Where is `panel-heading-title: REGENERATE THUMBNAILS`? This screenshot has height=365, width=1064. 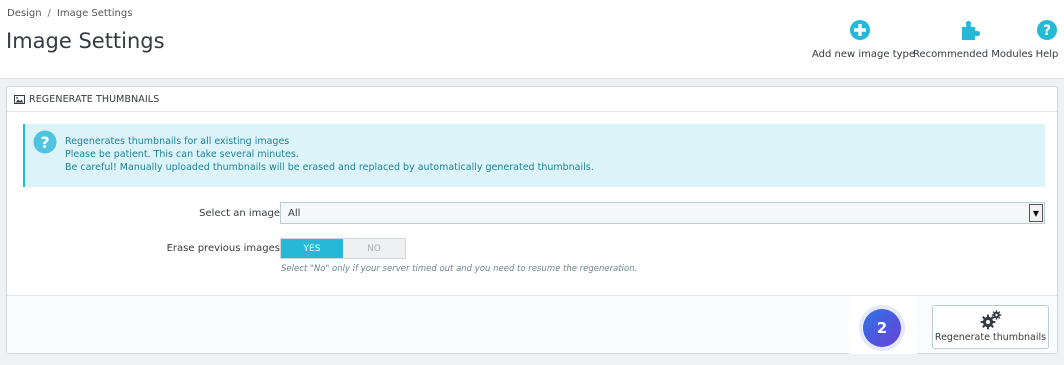
panel-heading-title: REGENERATE THUMBNAILS is located at coordinates (94, 99).